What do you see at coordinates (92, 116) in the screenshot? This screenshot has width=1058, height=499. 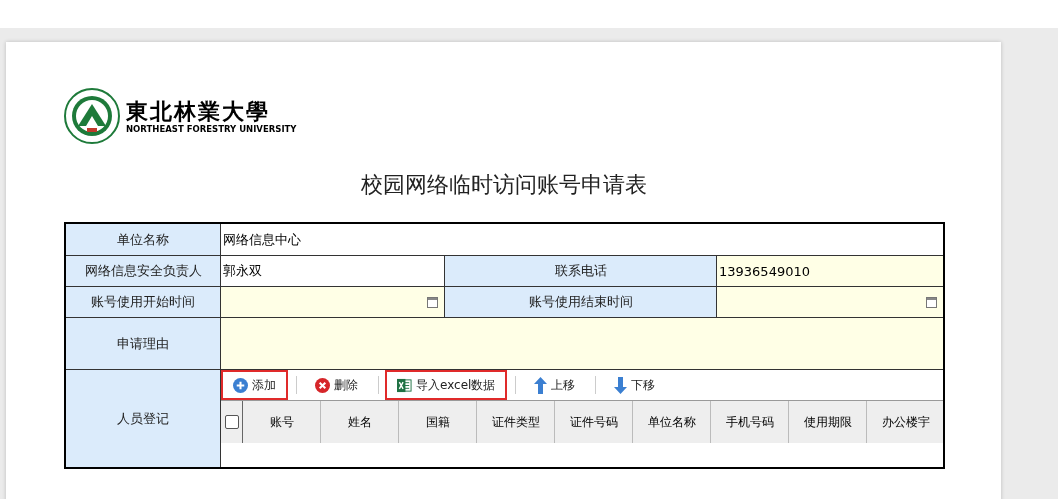 I see `university-emblem-icon` at bounding box center [92, 116].